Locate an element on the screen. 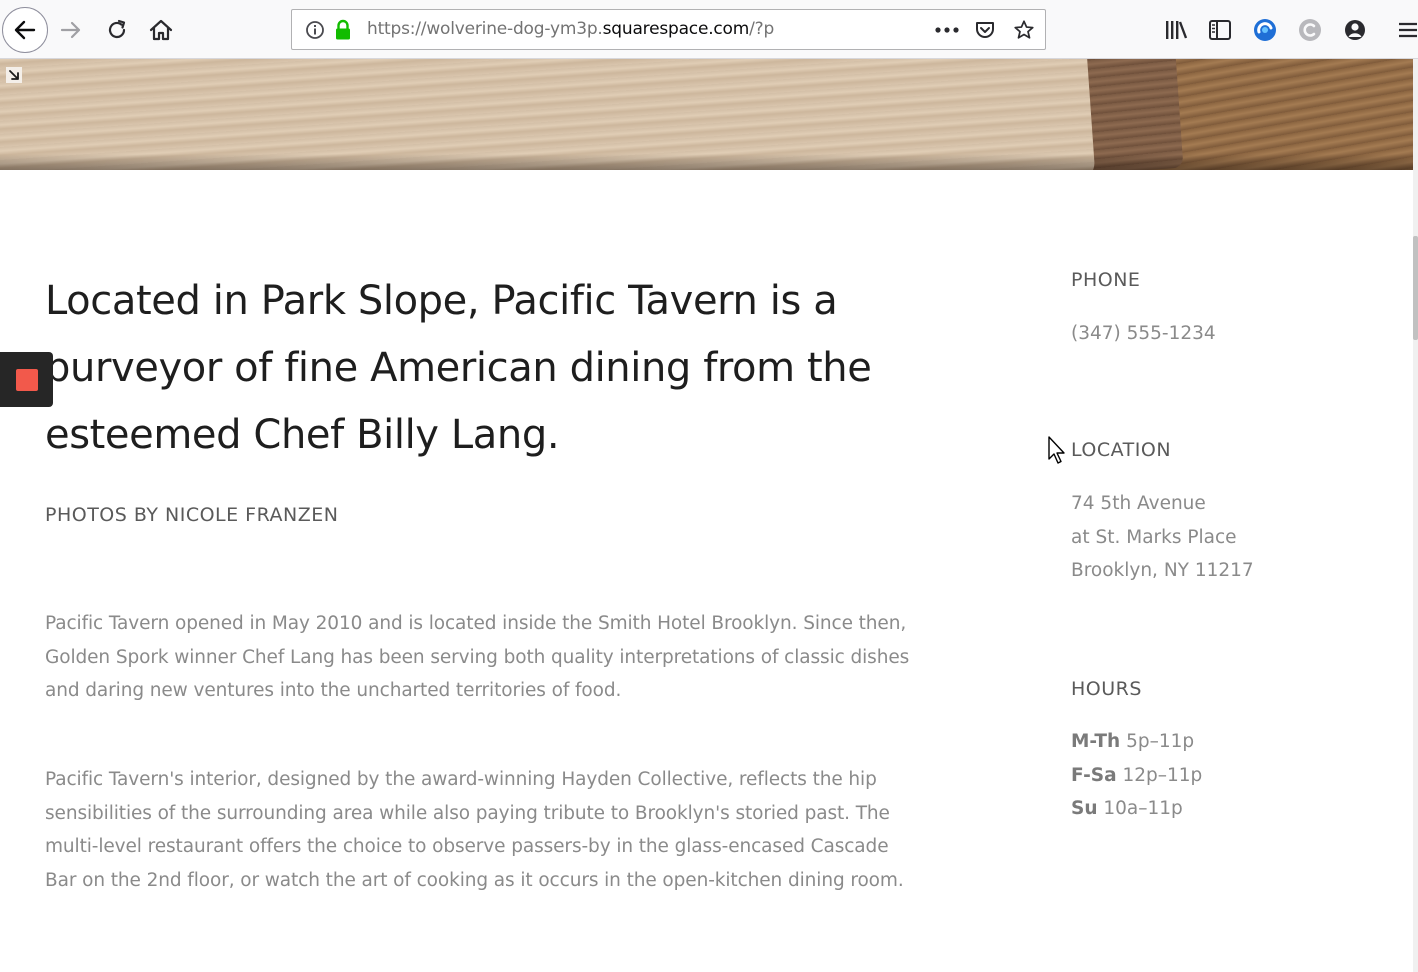  reload-icon is located at coordinates (117, 29).